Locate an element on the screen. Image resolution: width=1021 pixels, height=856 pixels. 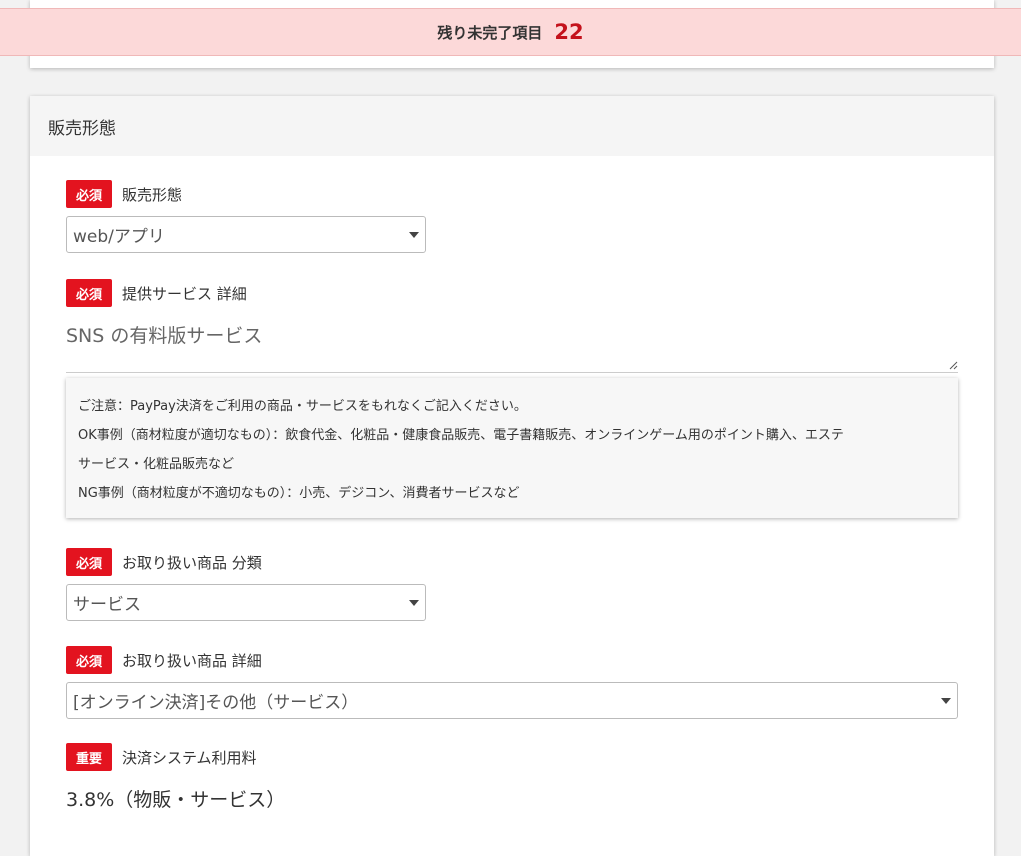
service-detail-label: 提供サービス 詳細 is located at coordinates (184, 293).